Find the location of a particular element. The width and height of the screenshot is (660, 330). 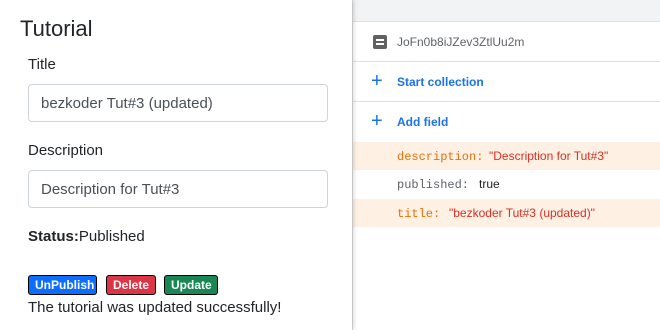

success-message: The tutorial was updated successfully! is located at coordinates (155, 307).